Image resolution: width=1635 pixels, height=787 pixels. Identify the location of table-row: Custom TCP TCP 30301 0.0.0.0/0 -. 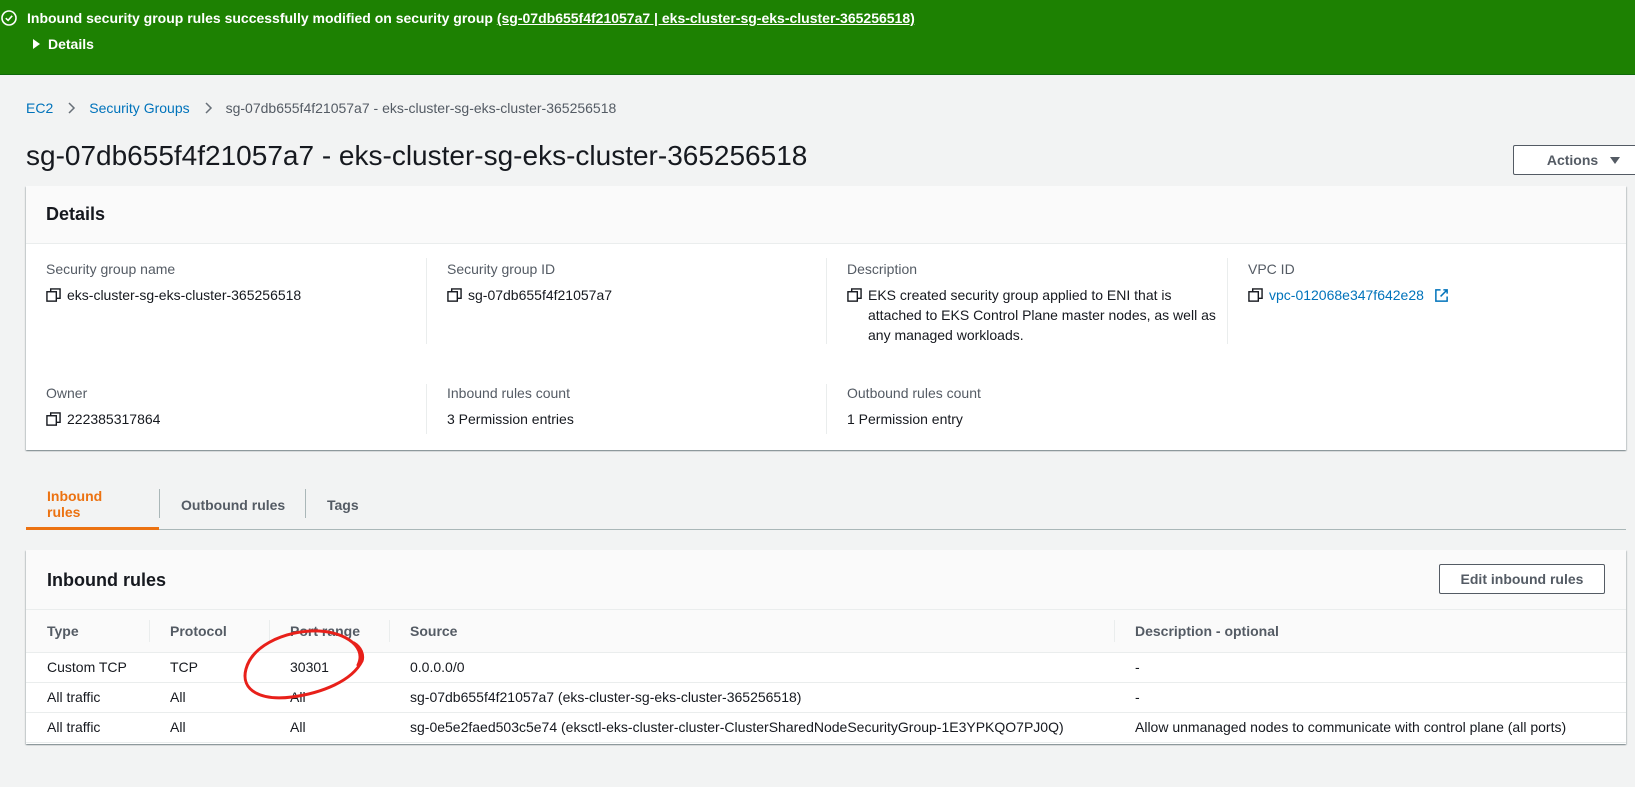
(826, 667).